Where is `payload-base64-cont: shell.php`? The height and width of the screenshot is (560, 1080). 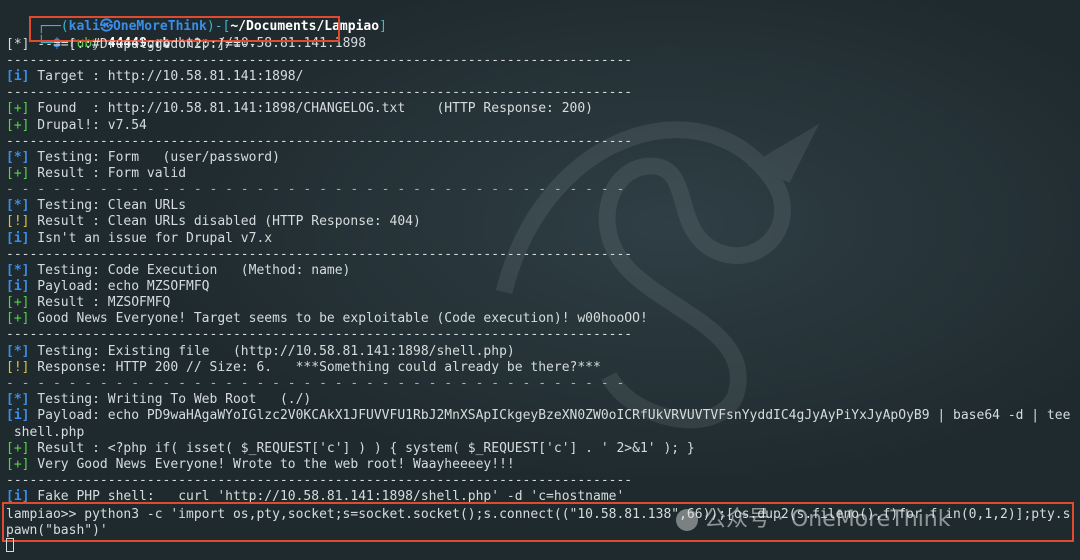
payload-base64-cont: shell.php is located at coordinates (45, 432).